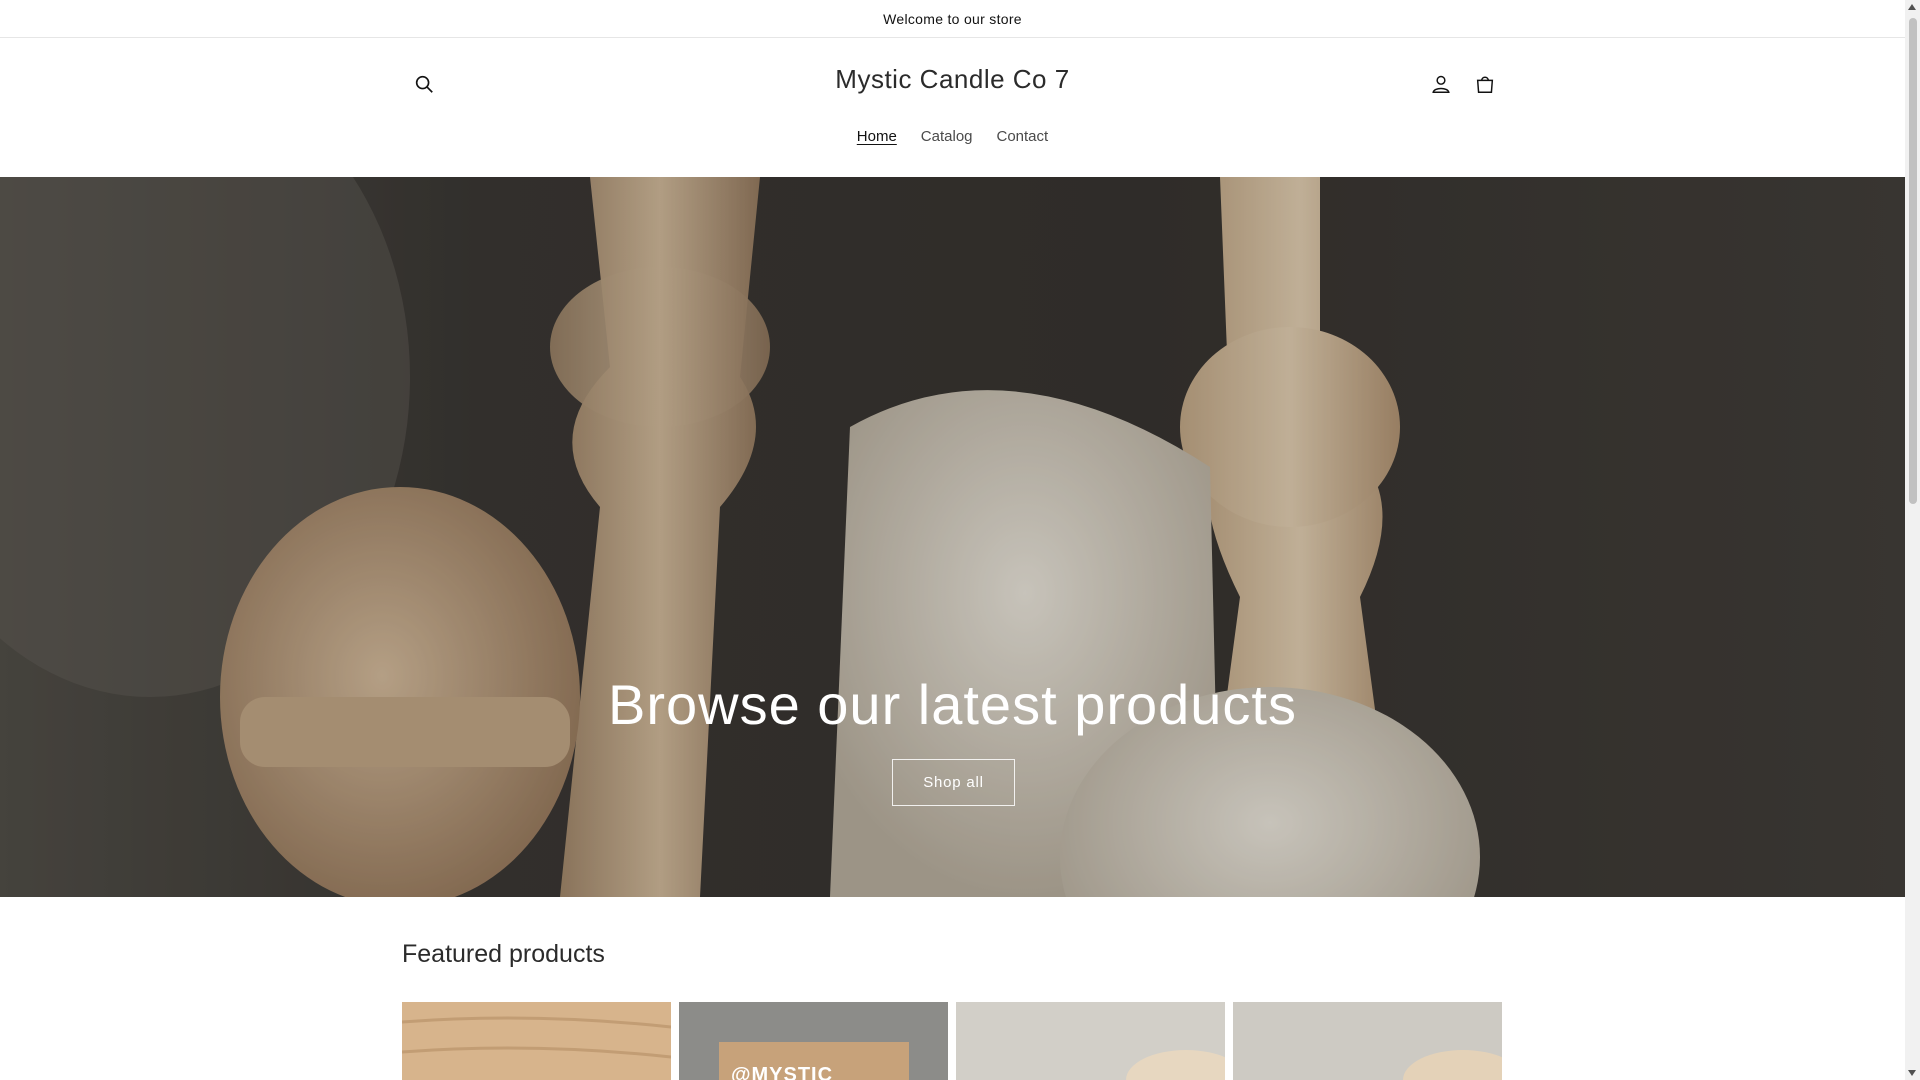 This screenshot has height=1080, width=1920. I want to click on announcement-text: Welcome to our store, so click(952, 18).